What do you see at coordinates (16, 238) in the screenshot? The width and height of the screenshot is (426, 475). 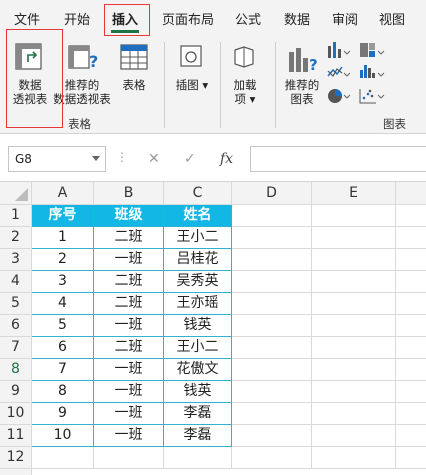 I see `row-header: 2` at bounding box center [16, 238].